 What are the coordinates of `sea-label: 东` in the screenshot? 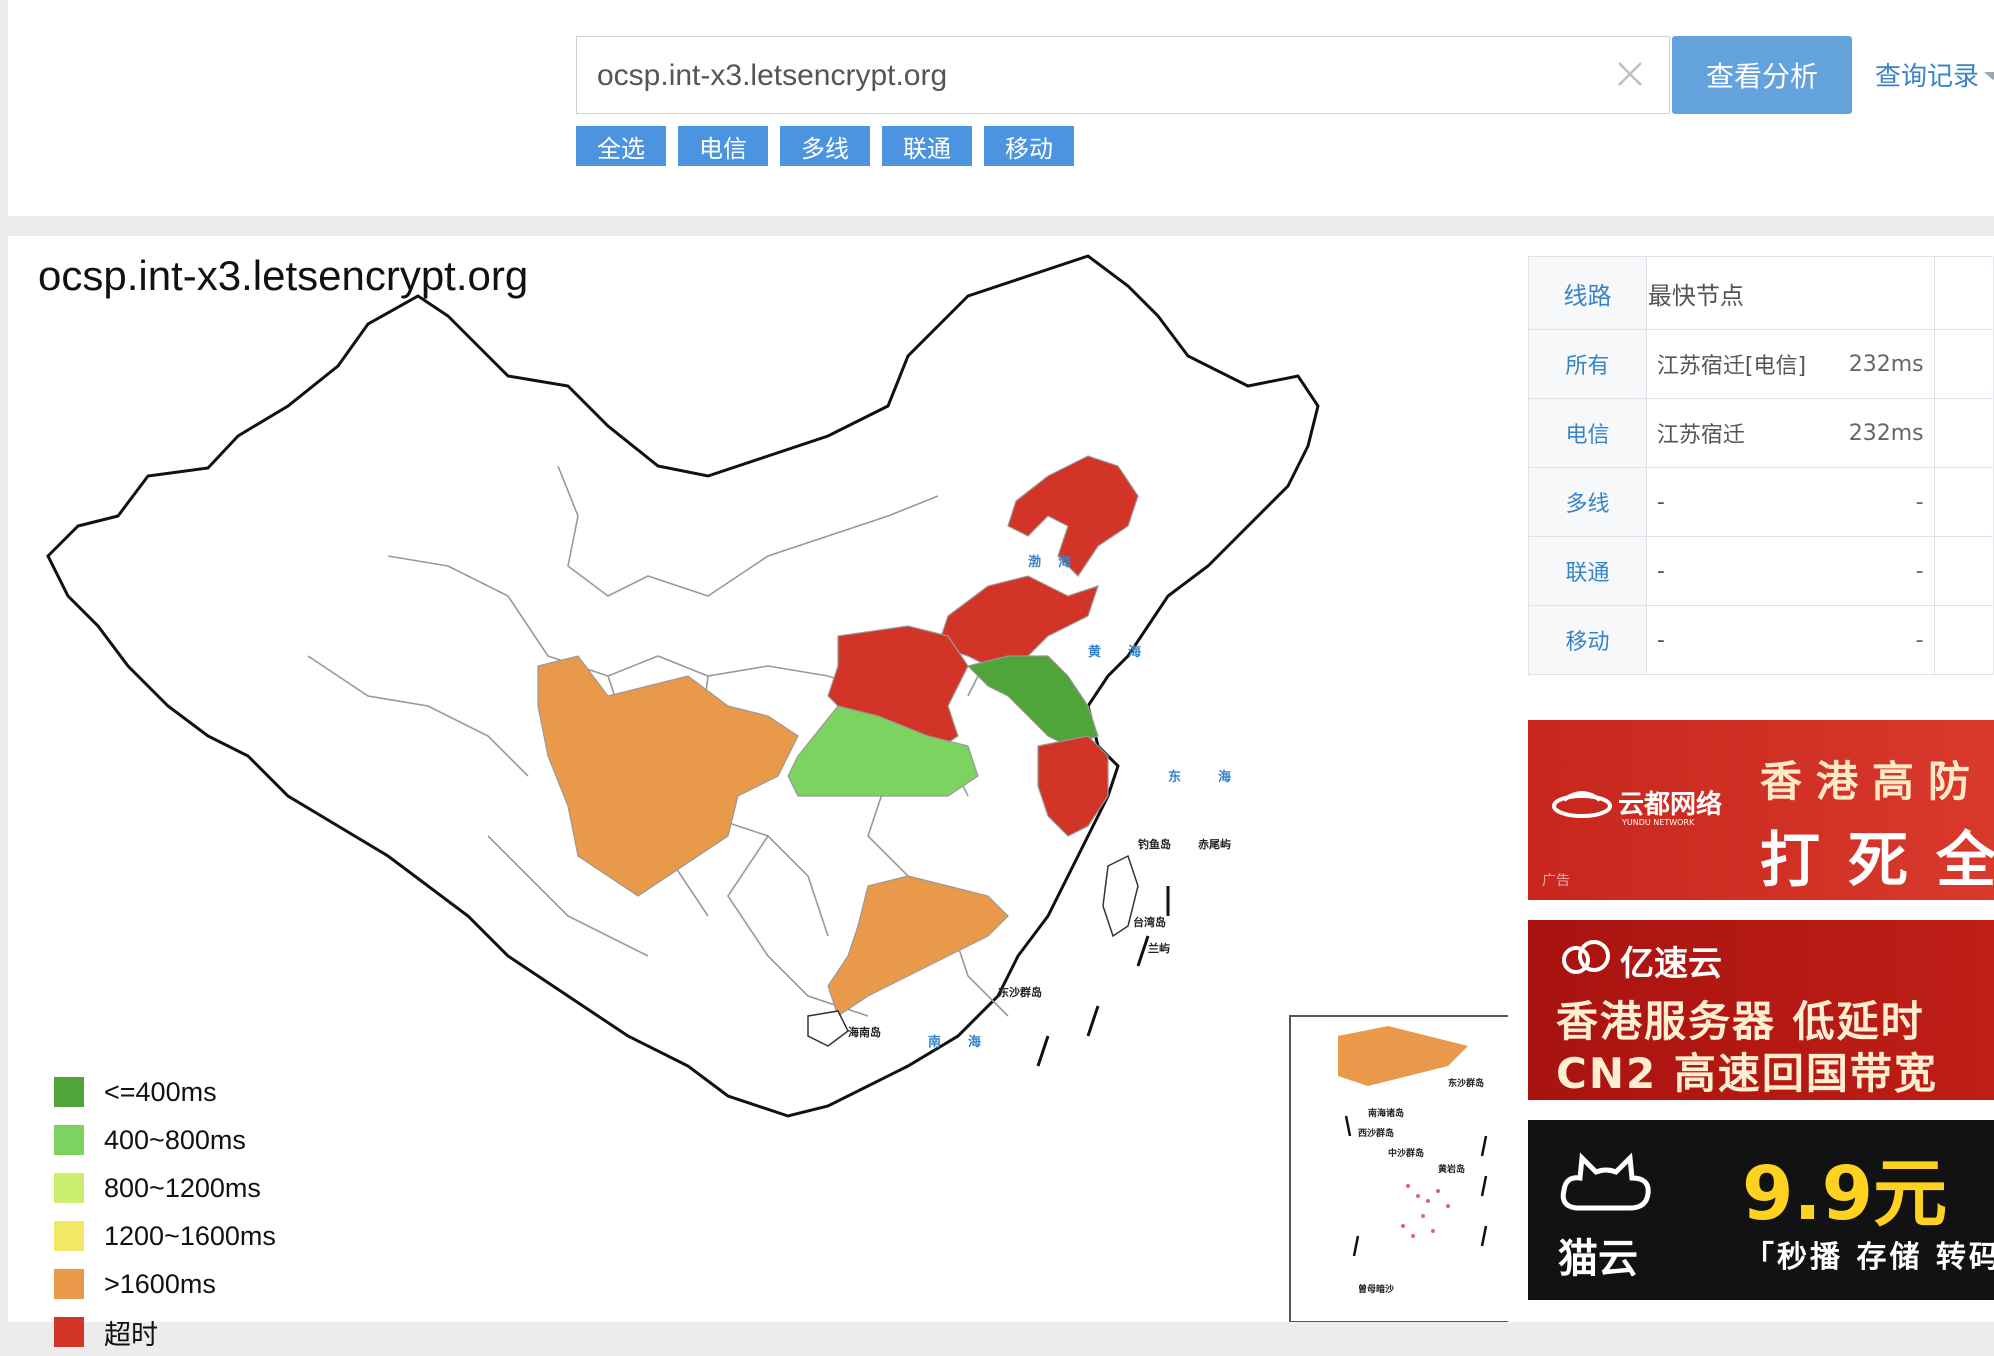 It's located at (1174, 777).